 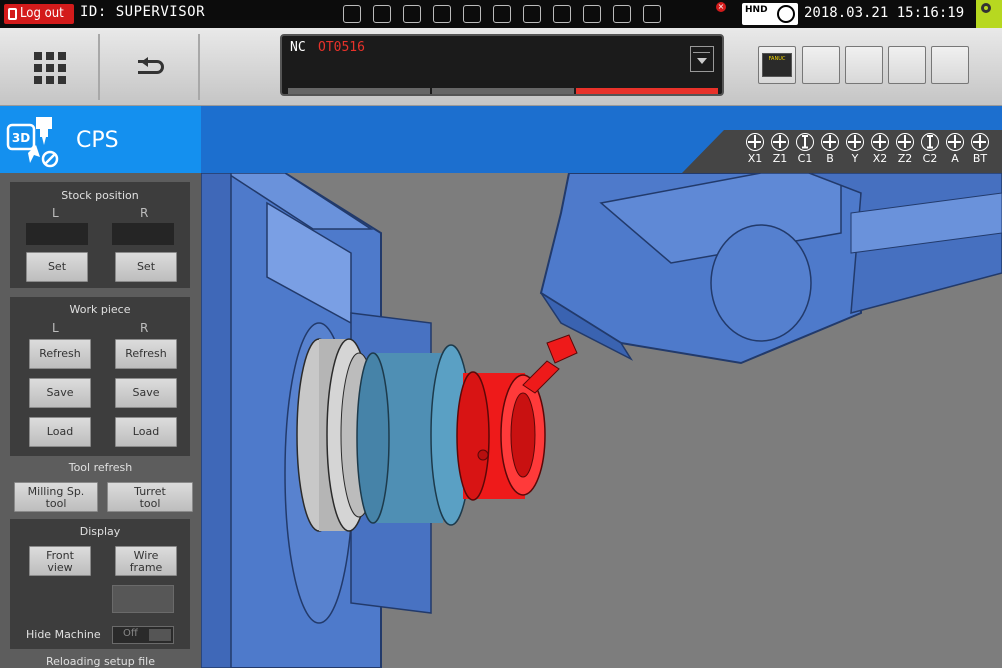 I want to click on hide-machine-state: Off, so click(x=130, y=633).